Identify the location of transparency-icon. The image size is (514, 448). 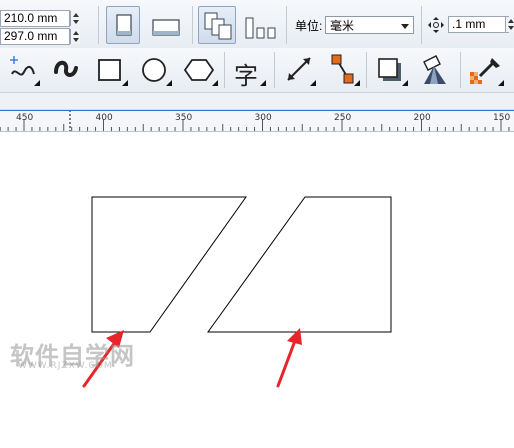
(434, 69).